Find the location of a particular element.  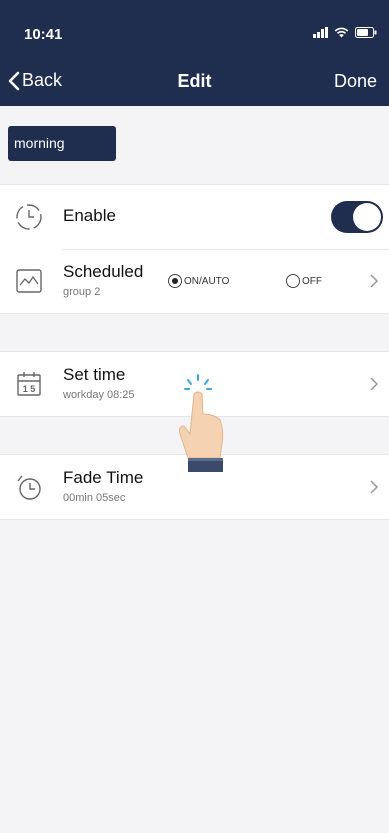

alarm-clock-icon is located at coordinates (29, 487).